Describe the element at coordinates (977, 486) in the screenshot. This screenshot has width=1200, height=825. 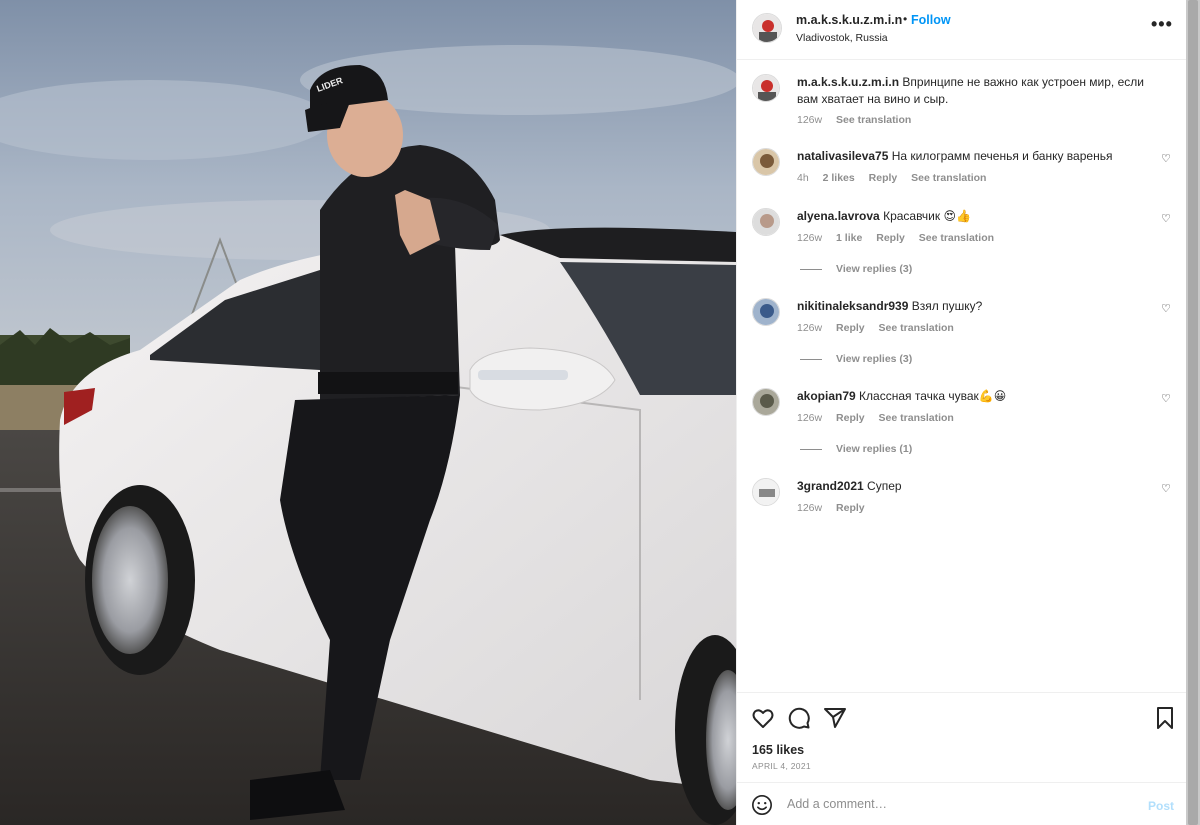
I see `comment-text: 3grand2021 Супер` at that location.